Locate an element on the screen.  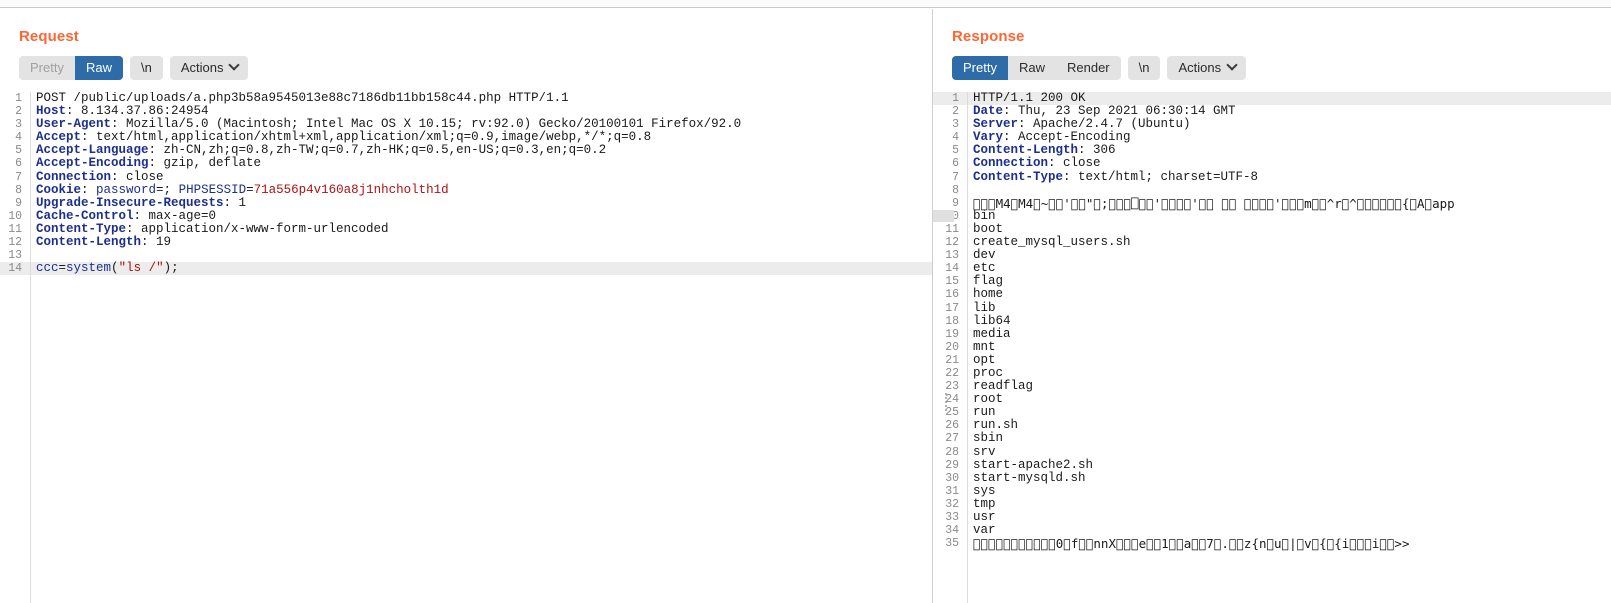
code-segment: Host is located at coordinates (51, 111).